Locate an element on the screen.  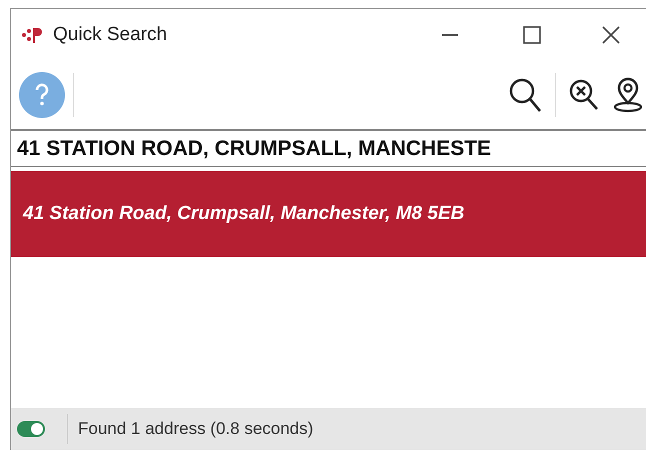
search-icon is located at coordinates (525, 95).